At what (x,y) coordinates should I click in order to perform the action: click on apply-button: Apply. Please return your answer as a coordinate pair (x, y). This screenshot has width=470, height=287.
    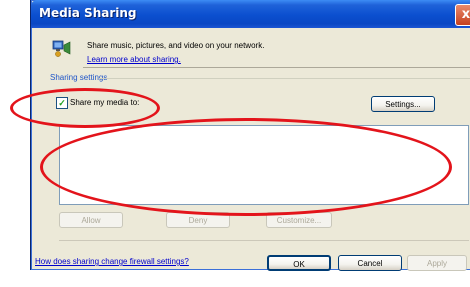
    Looking at the image, I should click on (437, 263).